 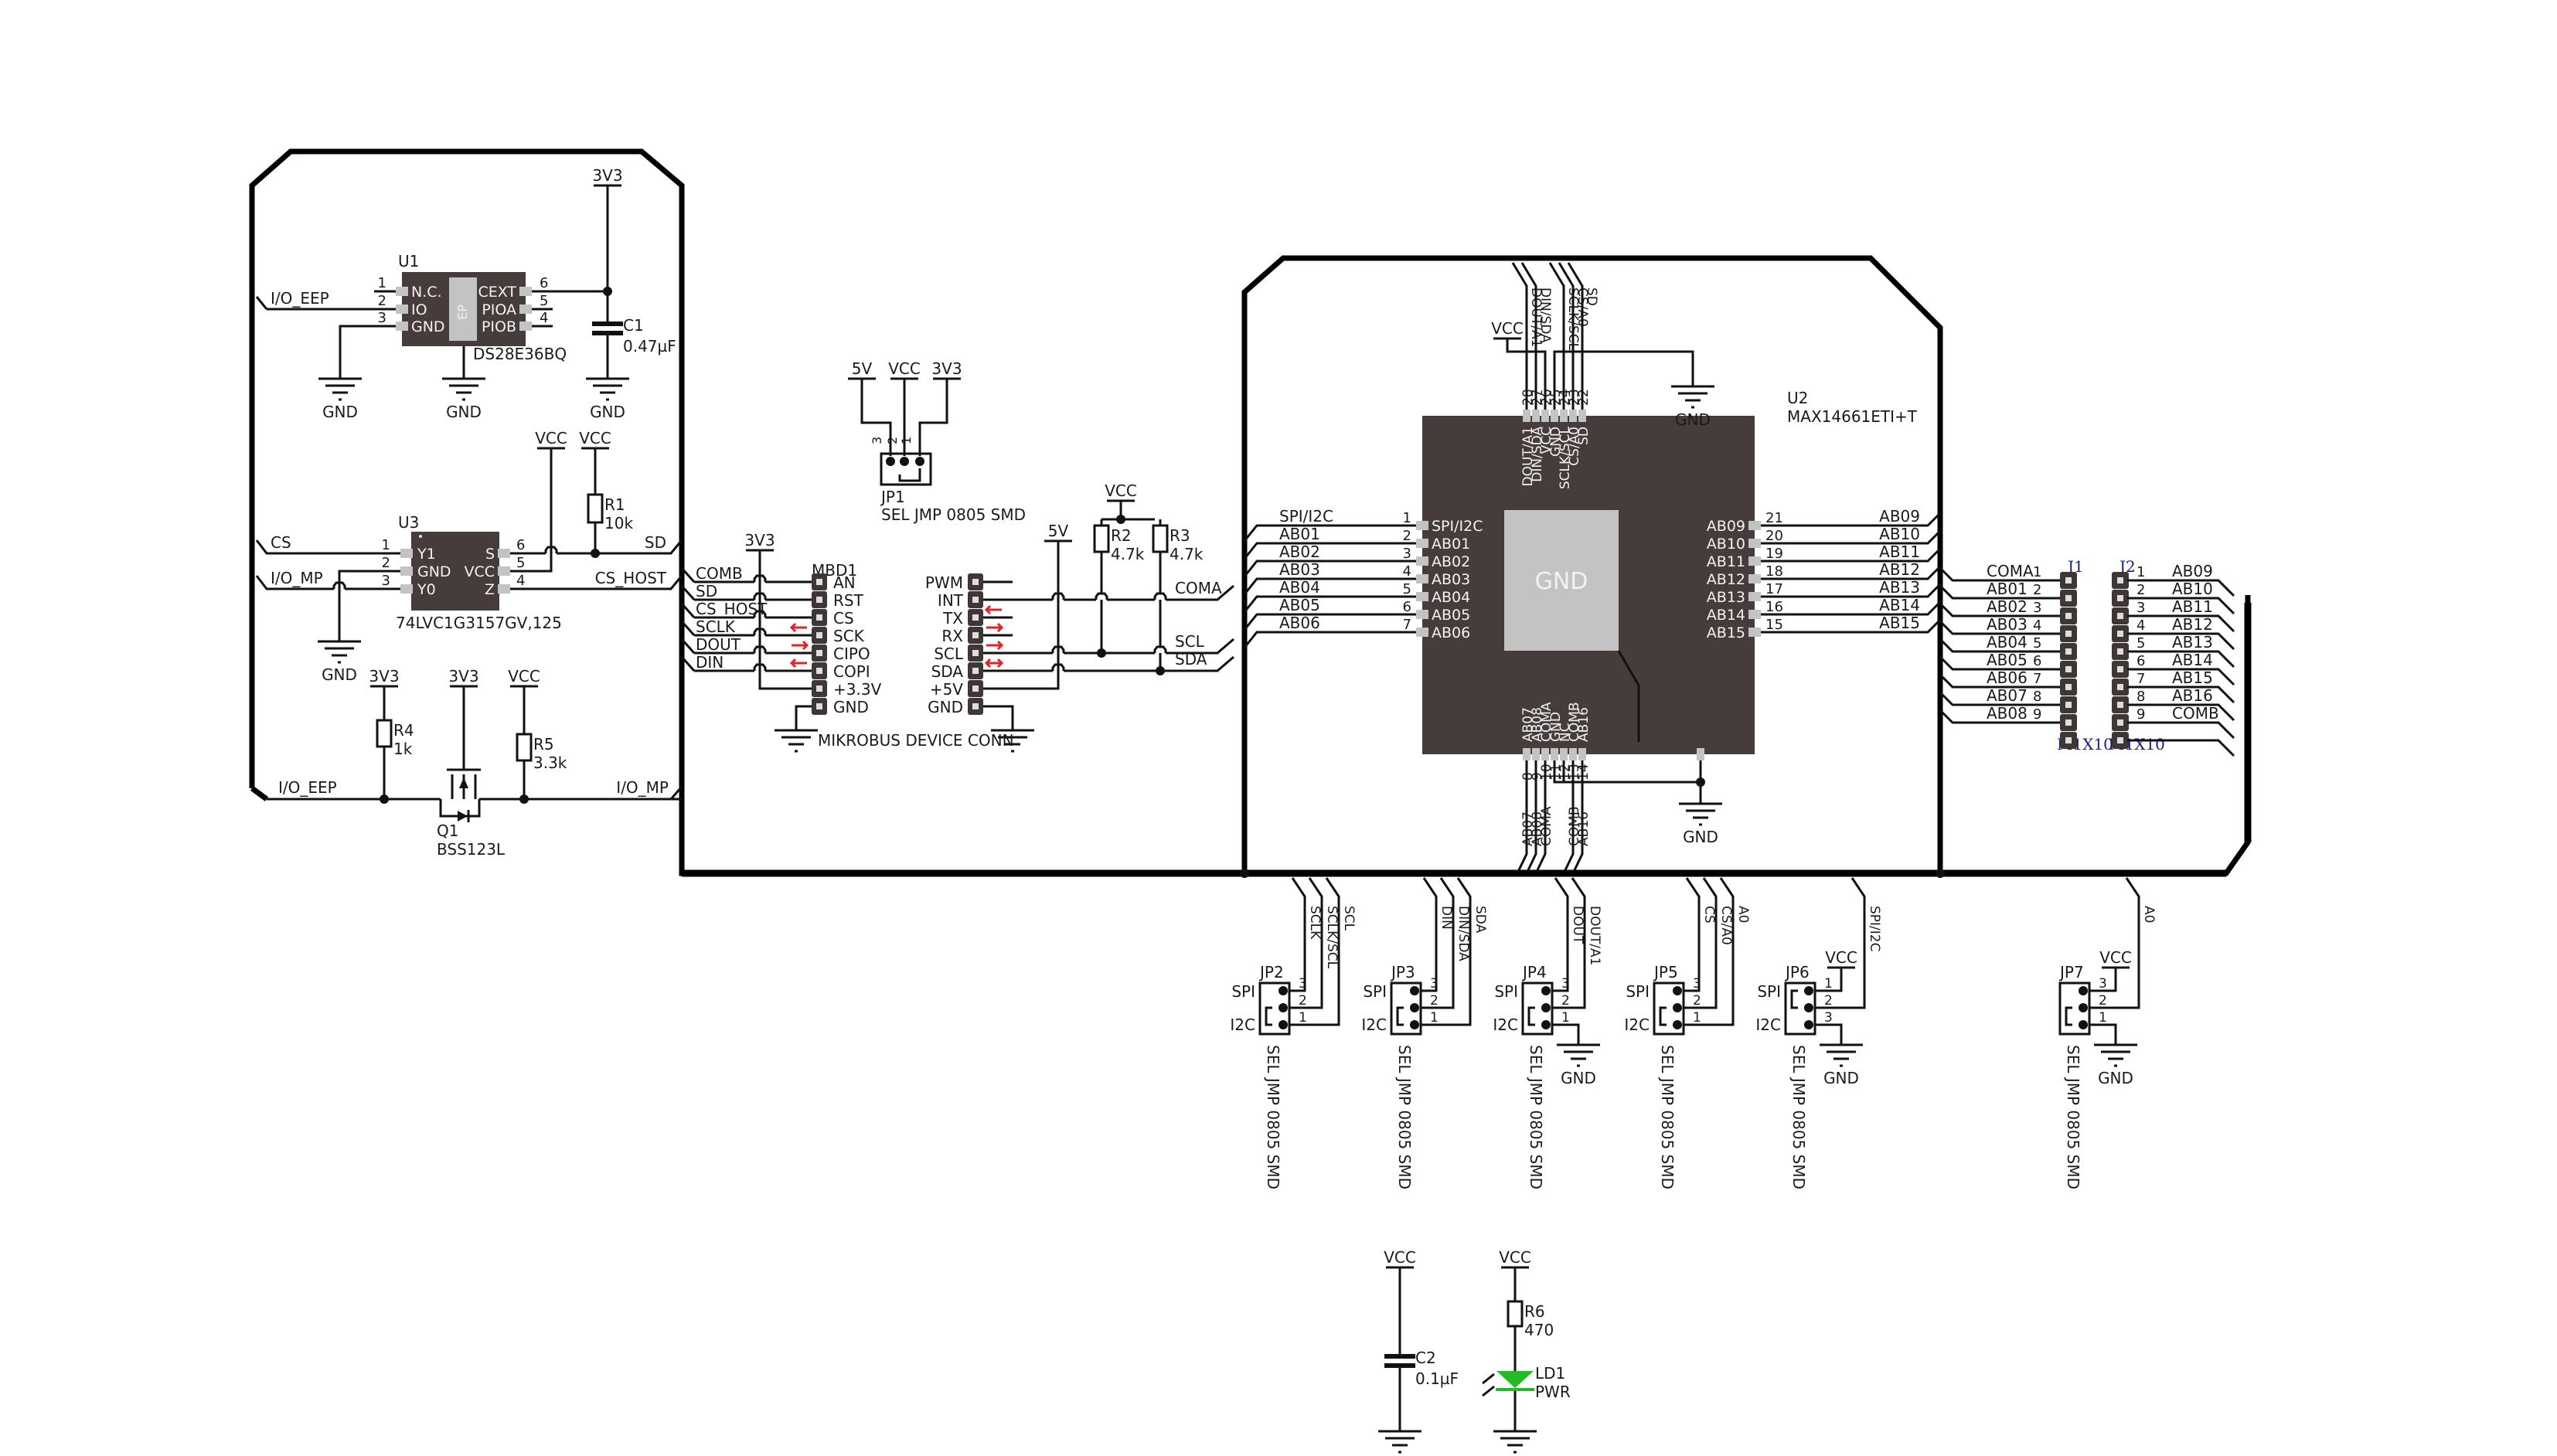 I want to click on resistor-ref: R5, so click(x=543, y=745).